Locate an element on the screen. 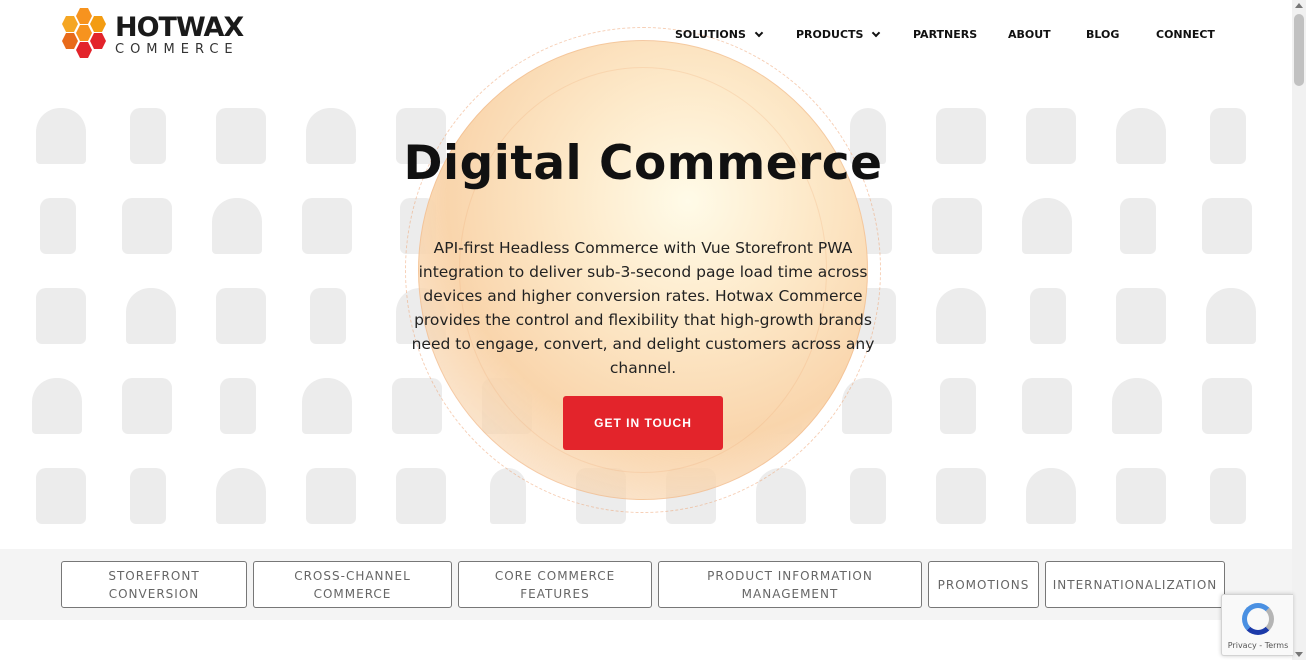 The width and height of the screenshot is (1306, 660). hexagon-logo-icon is located at coordinates (84, 35).